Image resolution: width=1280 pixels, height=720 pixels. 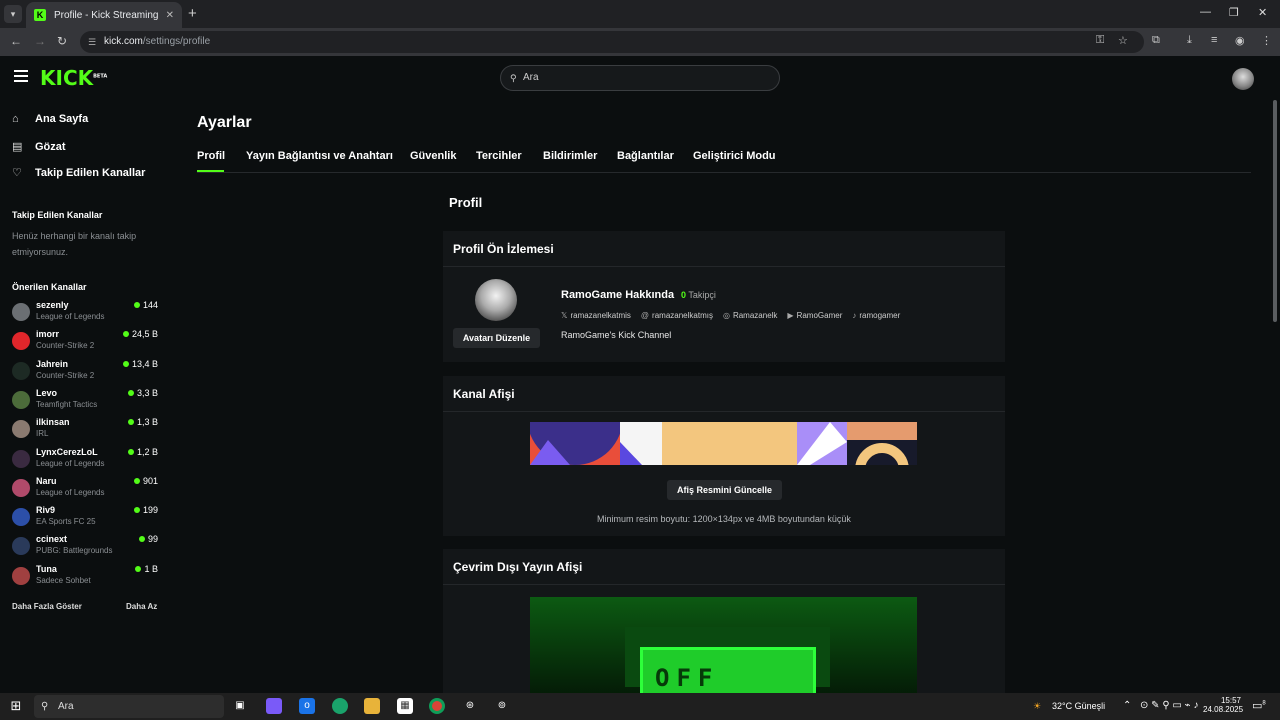 I want to click on social-link: 𝕏ramazanelkatmis, so click(x=596, y=315).